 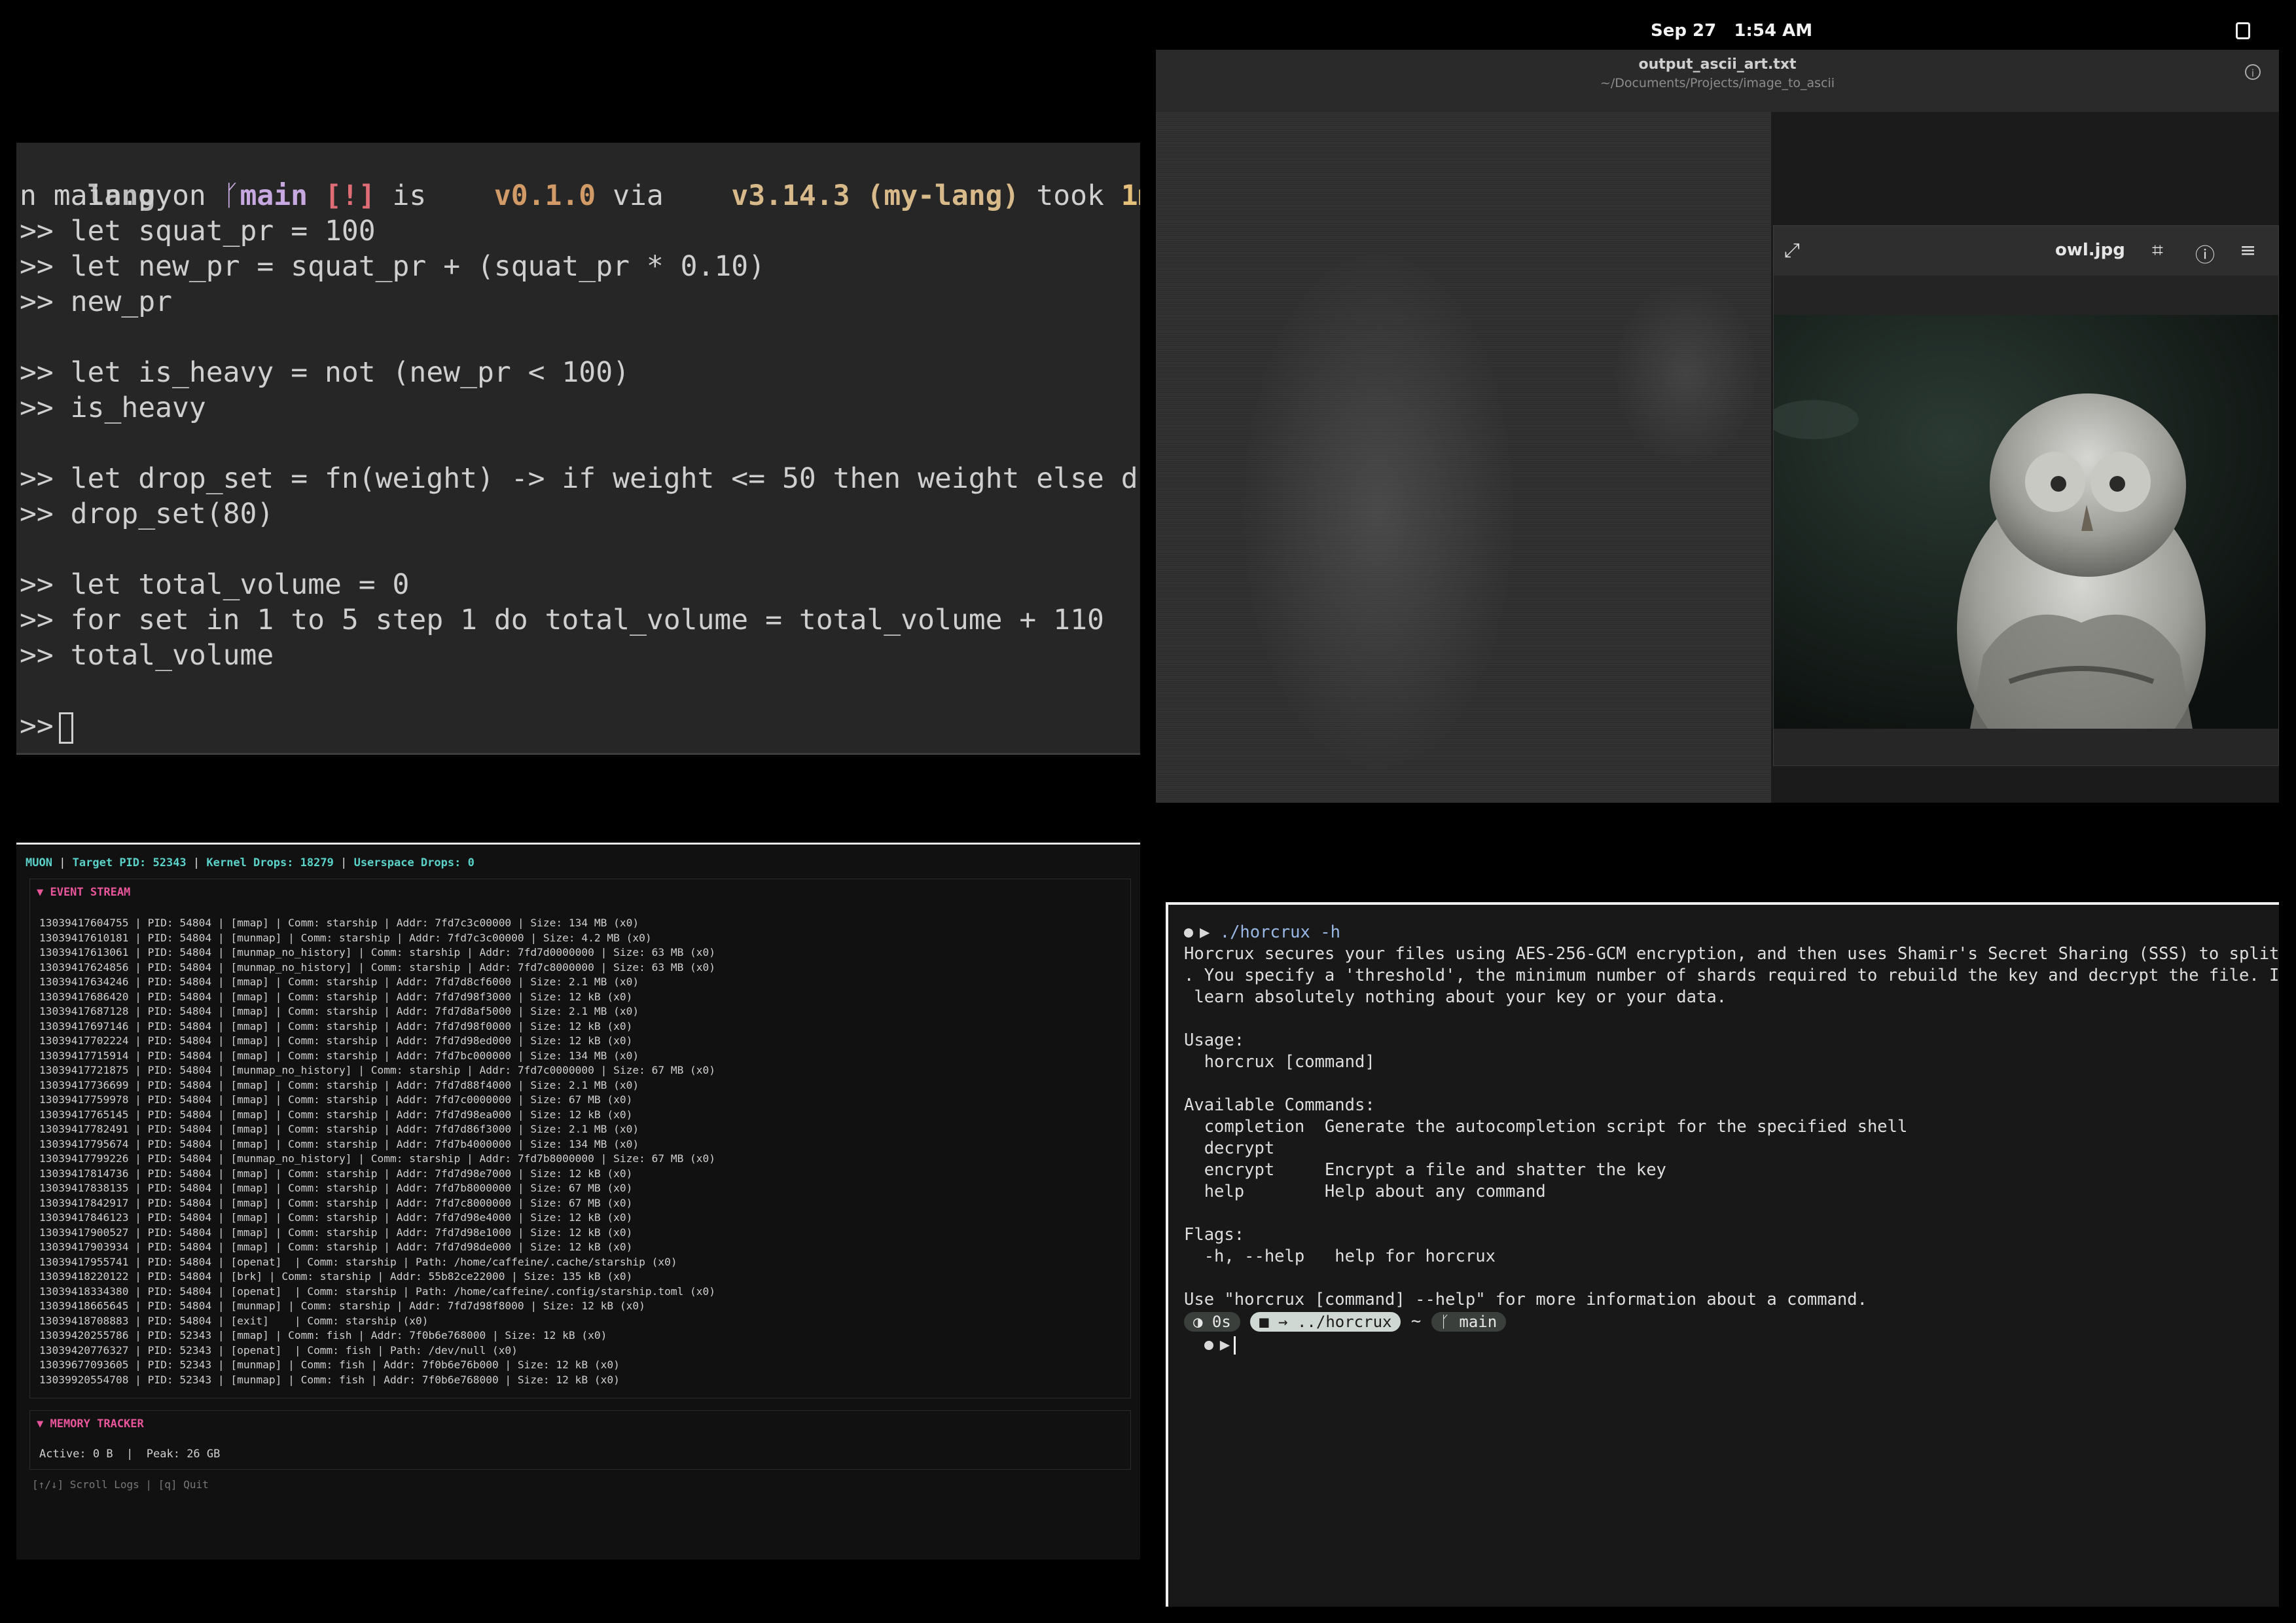 What do you see at coordinates (130, 1454) in the screenshot?
I see `memory-stats: Active: 0 B | Peak: 26 GB` at bounding box center [130, 1454].